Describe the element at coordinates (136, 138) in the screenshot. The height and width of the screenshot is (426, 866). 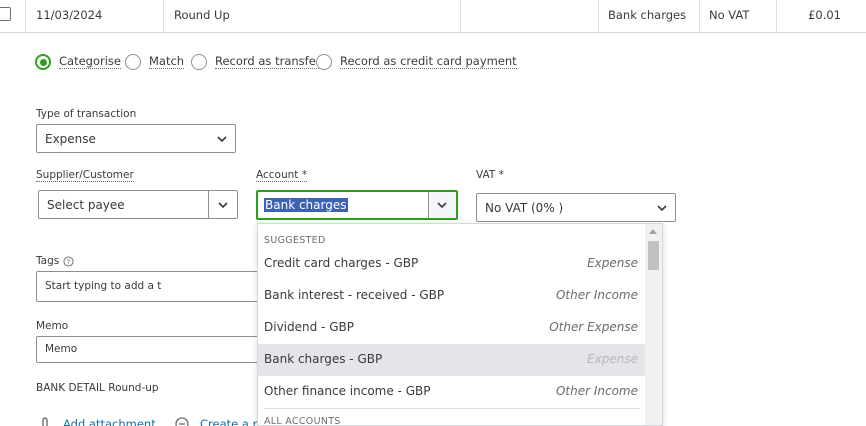
I see `type-select: Expense` at that location.